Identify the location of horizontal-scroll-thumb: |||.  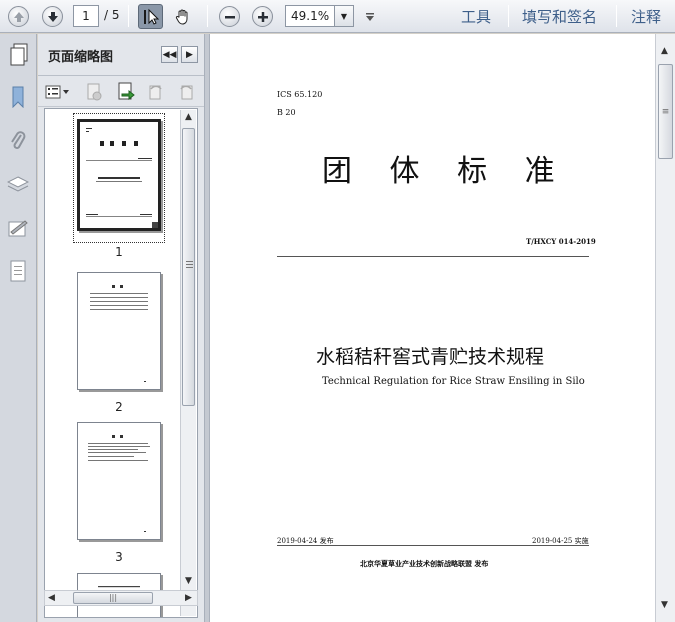
(113, 598).